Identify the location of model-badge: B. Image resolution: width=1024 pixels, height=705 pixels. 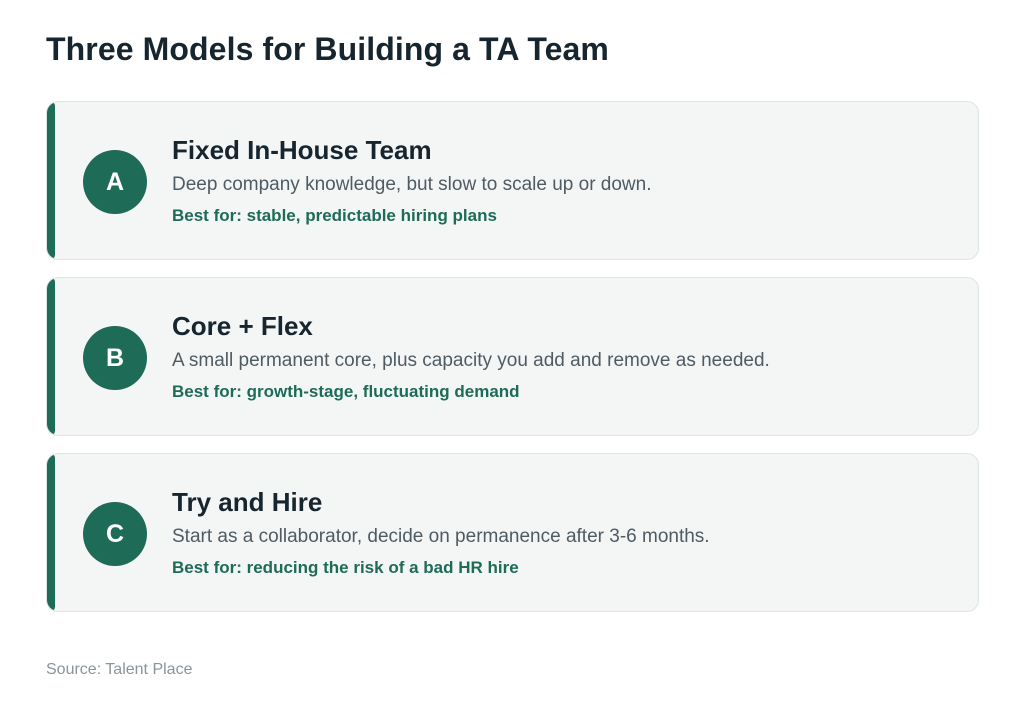
(115, 358).